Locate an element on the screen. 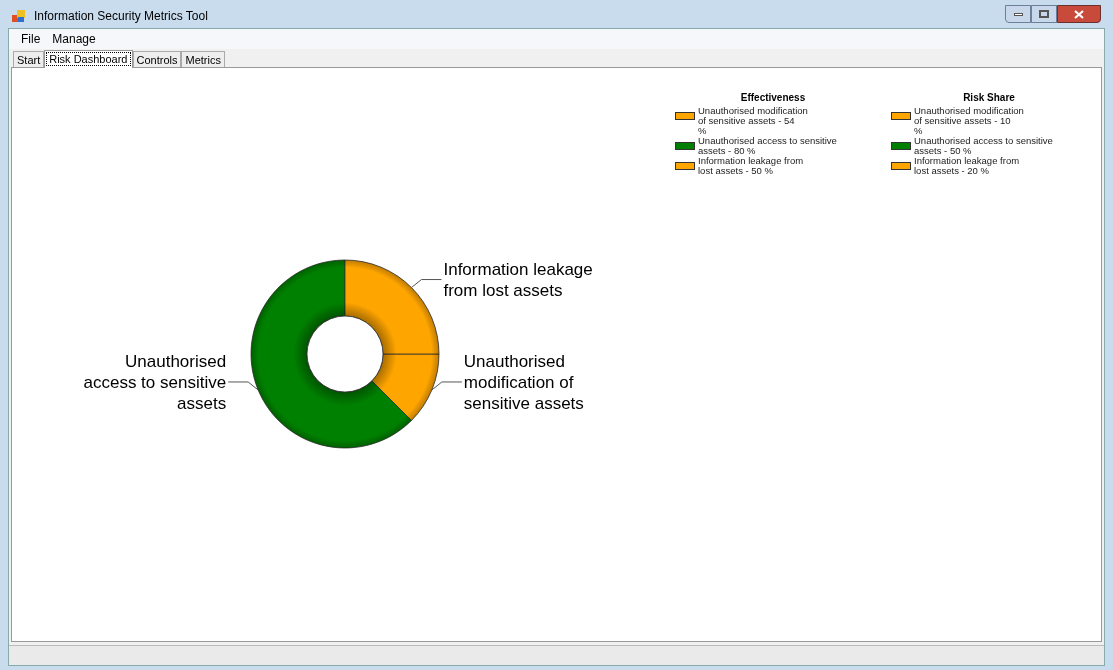  legend-label: Unauthorised access to sensitive assets - 50 % is located at coordinates (983, 146).